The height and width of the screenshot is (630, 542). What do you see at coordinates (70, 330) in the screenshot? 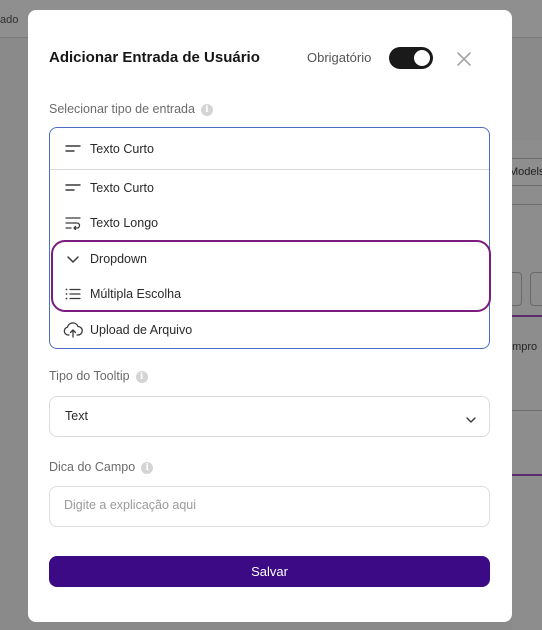
I see `cloud-upload-icon` at bounding box center [70, 330].